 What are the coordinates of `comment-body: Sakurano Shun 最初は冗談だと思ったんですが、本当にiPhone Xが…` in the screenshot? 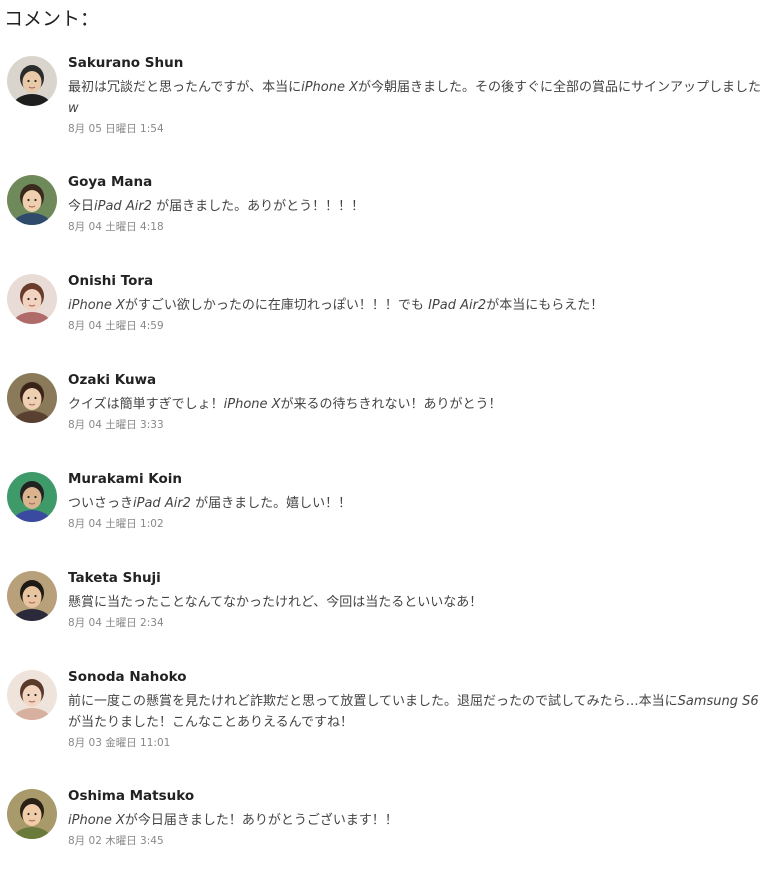 It's located at (418, 95).